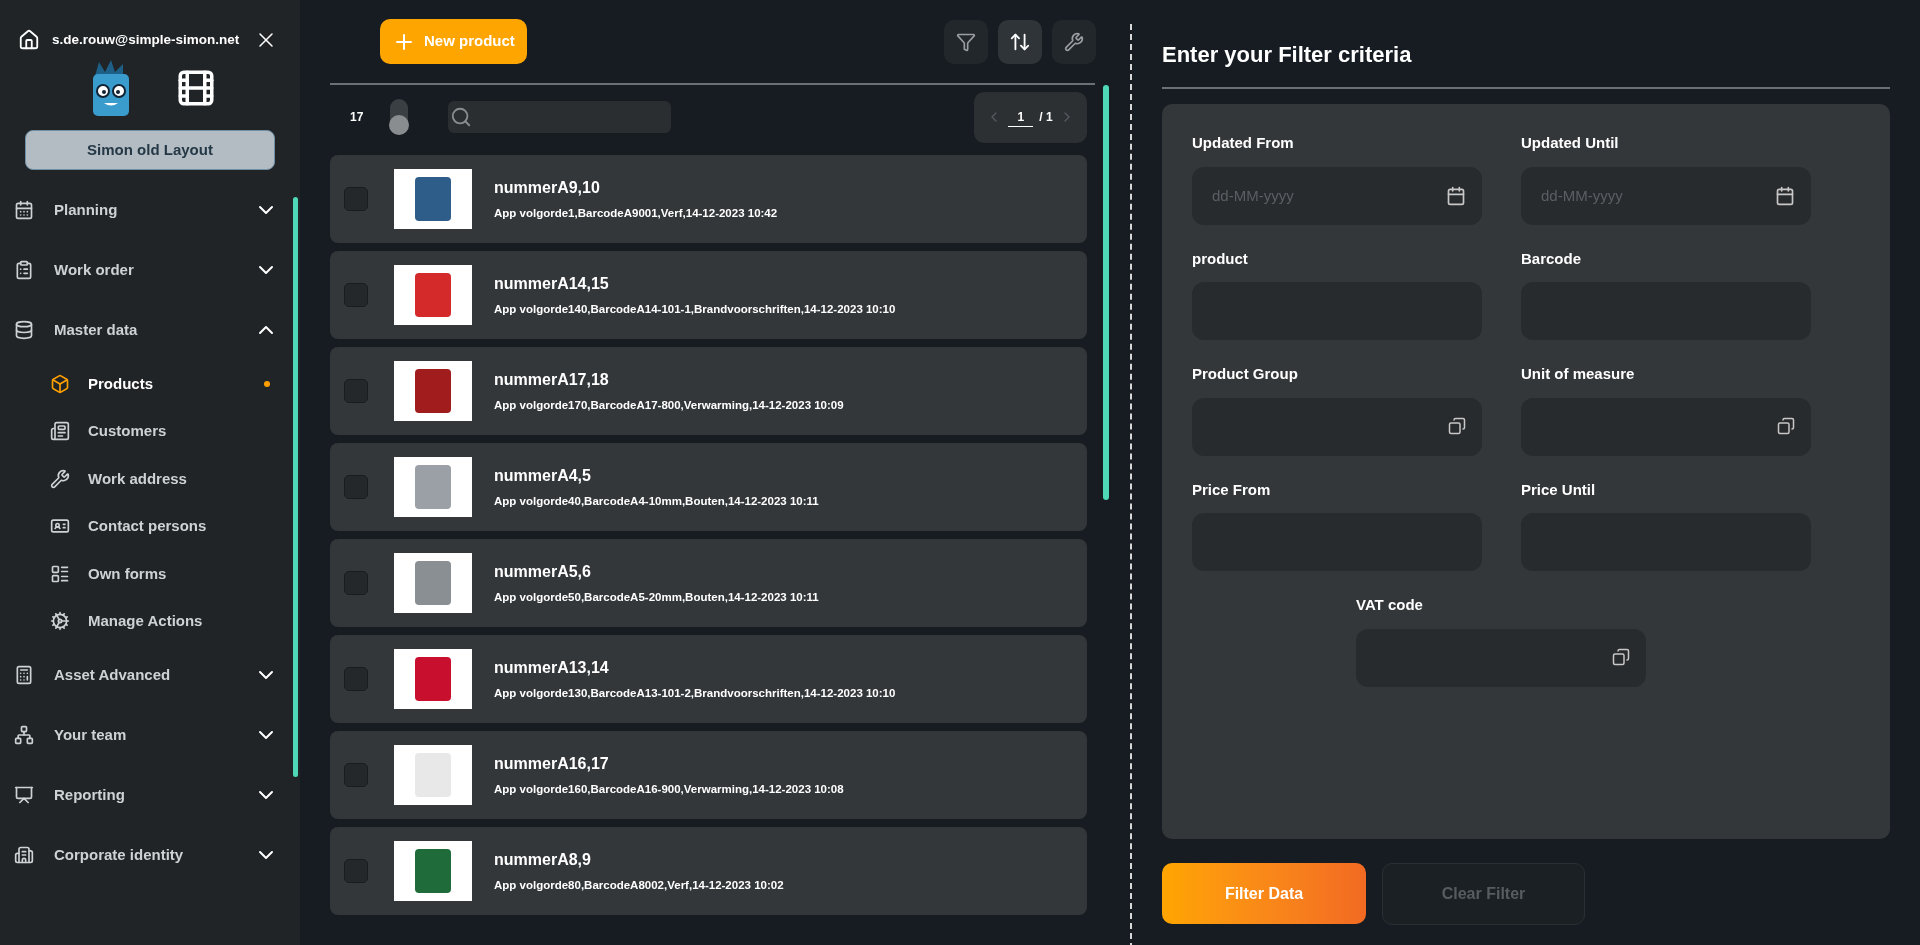 Image resolution: width=1920 pixels, height=945 pixels. I want to click on nav-item: Planning, so click(150, 210).